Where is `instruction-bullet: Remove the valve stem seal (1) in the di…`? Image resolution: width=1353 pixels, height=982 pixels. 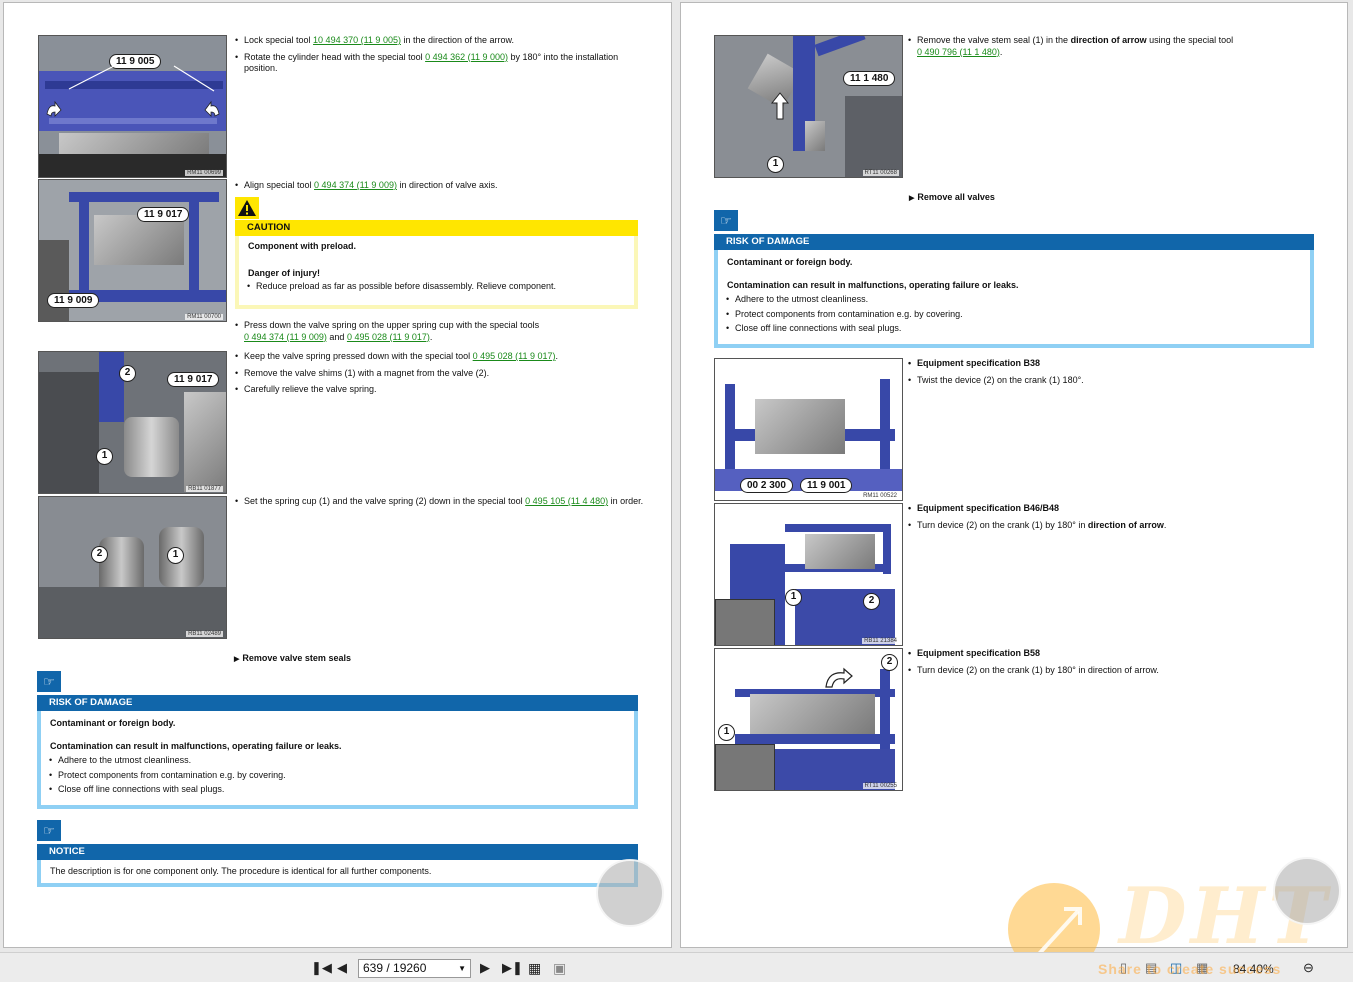 instruction-bullet: Remove the valve stem seal (1) in the di… is located at coordinates (1112, 46).